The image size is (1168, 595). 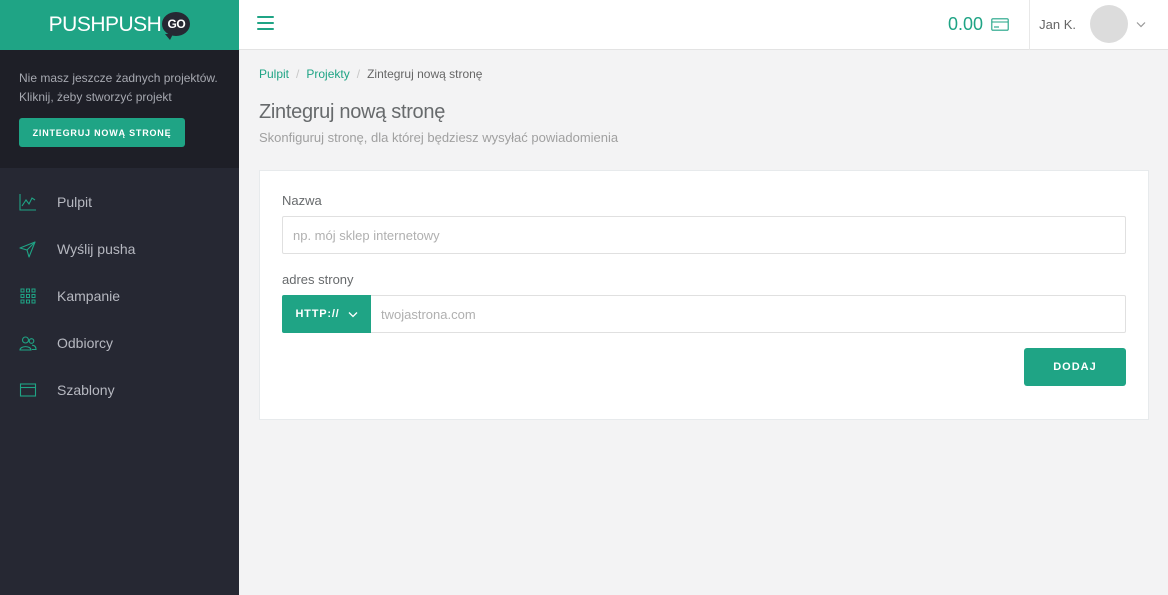 I want to click on integrate-new-site-button: ZINTEGRUJ NOWĄ STRONĘ, so click(x=102, y=132).